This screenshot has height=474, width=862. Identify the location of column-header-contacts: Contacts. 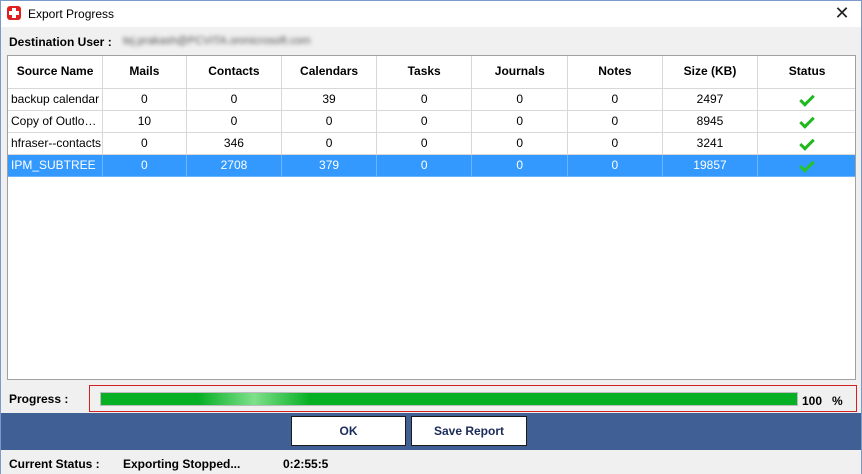
(234, 72).